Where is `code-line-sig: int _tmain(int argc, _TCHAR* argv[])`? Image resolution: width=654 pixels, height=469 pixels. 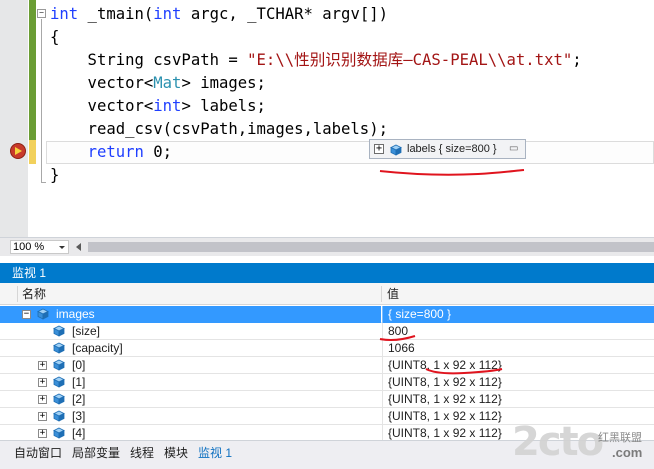
code-line-sig: int _tmain(int argc, _TCHAR* argv[]) is located at coordinates (219, 14).